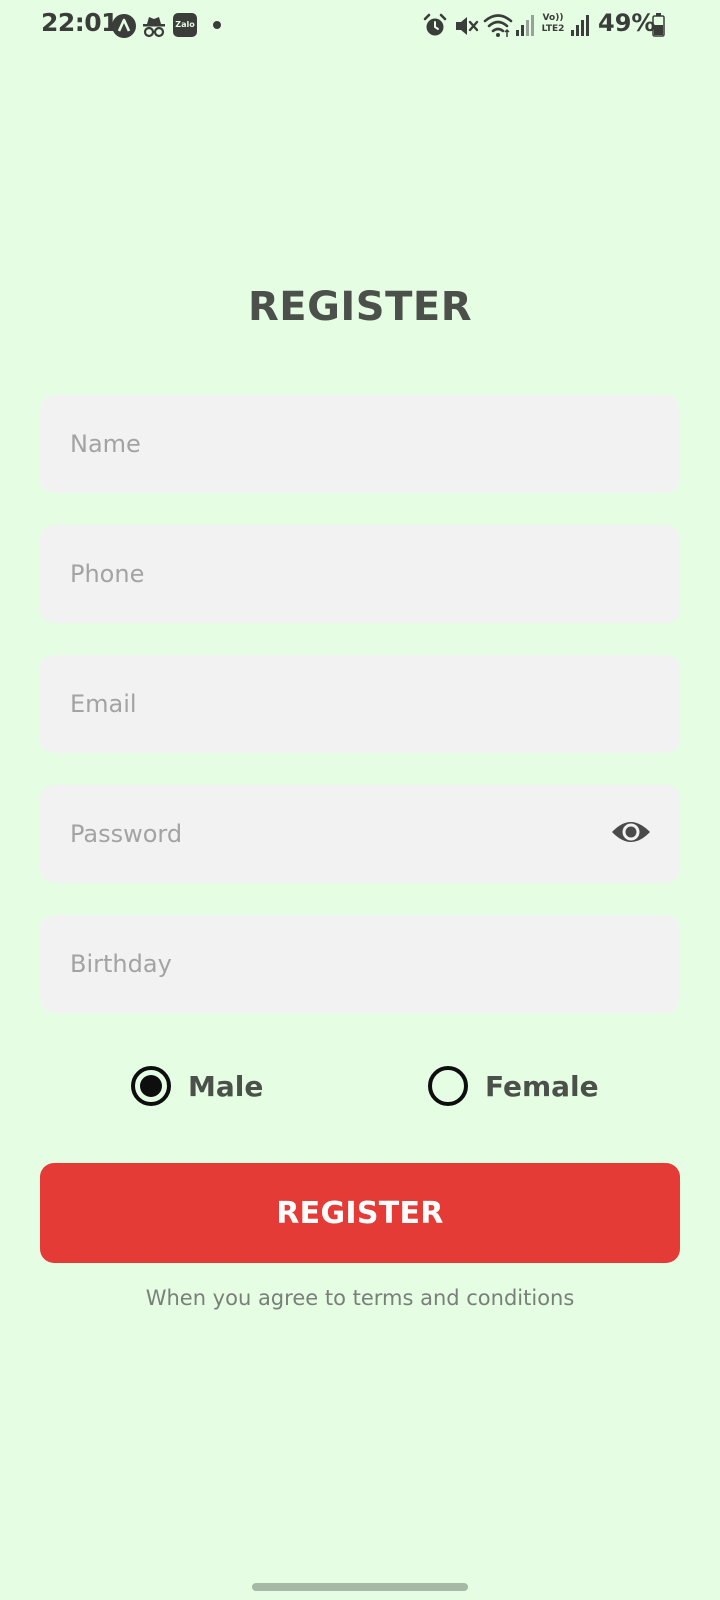 This screenshot has width=720, height=1600. Describe the element at coordinates (448, 1086) in the screenshot. I see `radio-unselected-icon` at that location.